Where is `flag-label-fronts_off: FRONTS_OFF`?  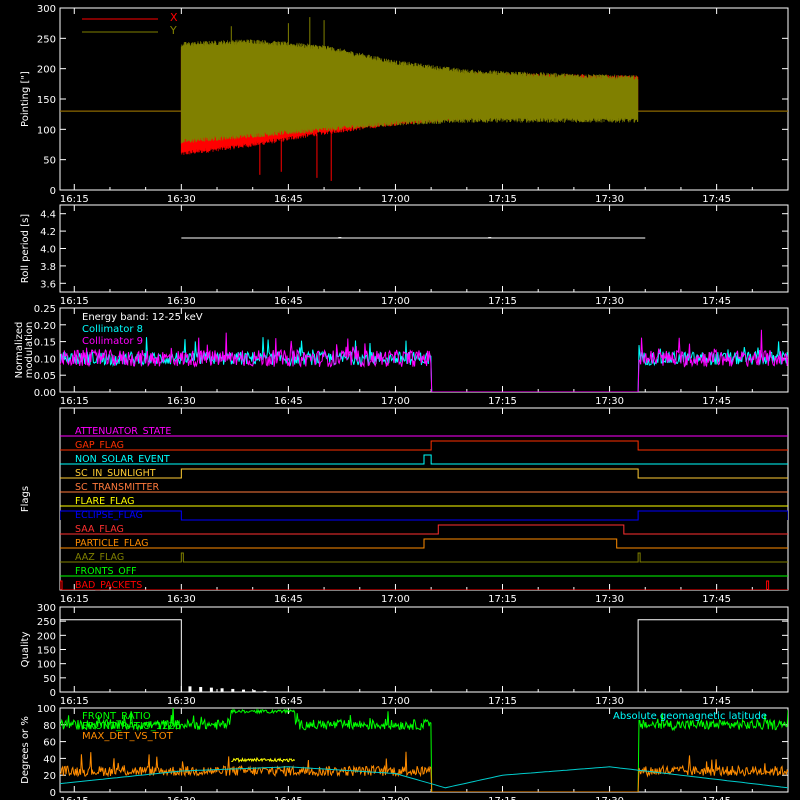
flag-label-fronts_off: FRONTS_OFF is located at coordinates (106, 571).